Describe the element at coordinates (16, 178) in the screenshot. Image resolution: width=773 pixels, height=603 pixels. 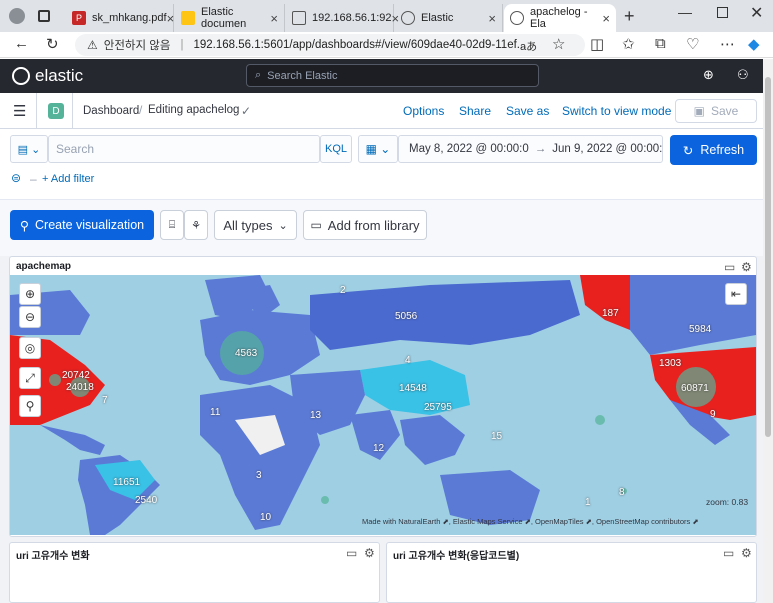
I see `filter-options-icon: ⊜` at that location.